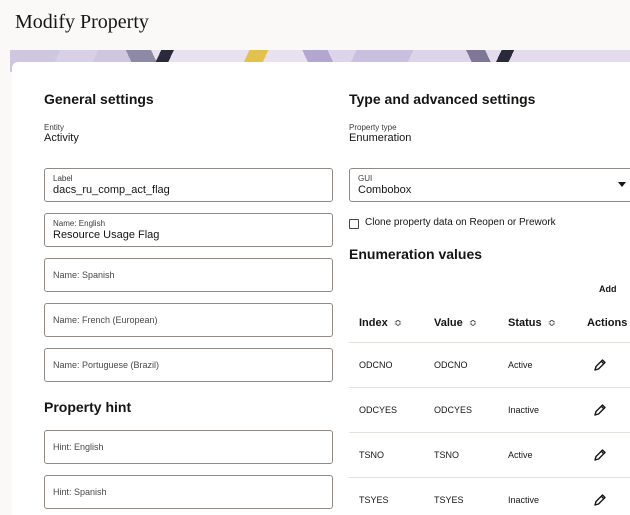 The width and height of the screenshot is (630, 515). I want to click on clone-property-label: Clone property data on Reopen or Prework, so click(460, 222).